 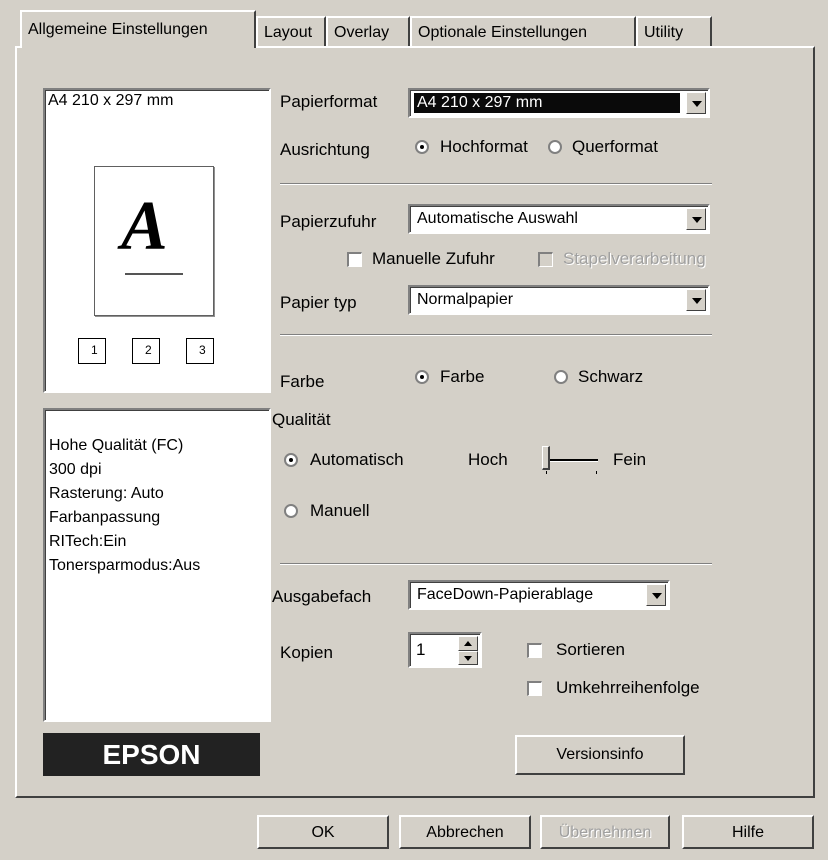 I want to click on paper-source-select: Automatische Auswahl, so click(x=559, y=219).